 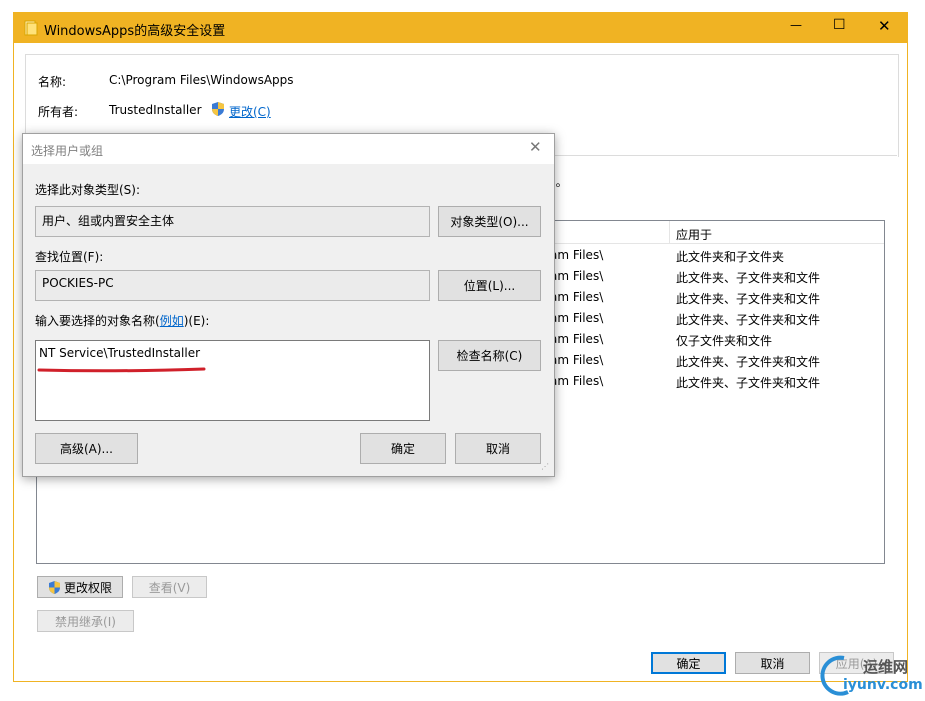 What do you see at coordinates (135, 31) in the screenshot?
I see `window-title: WindowsApps的高级安全设置` at bounding box center [135, 31].